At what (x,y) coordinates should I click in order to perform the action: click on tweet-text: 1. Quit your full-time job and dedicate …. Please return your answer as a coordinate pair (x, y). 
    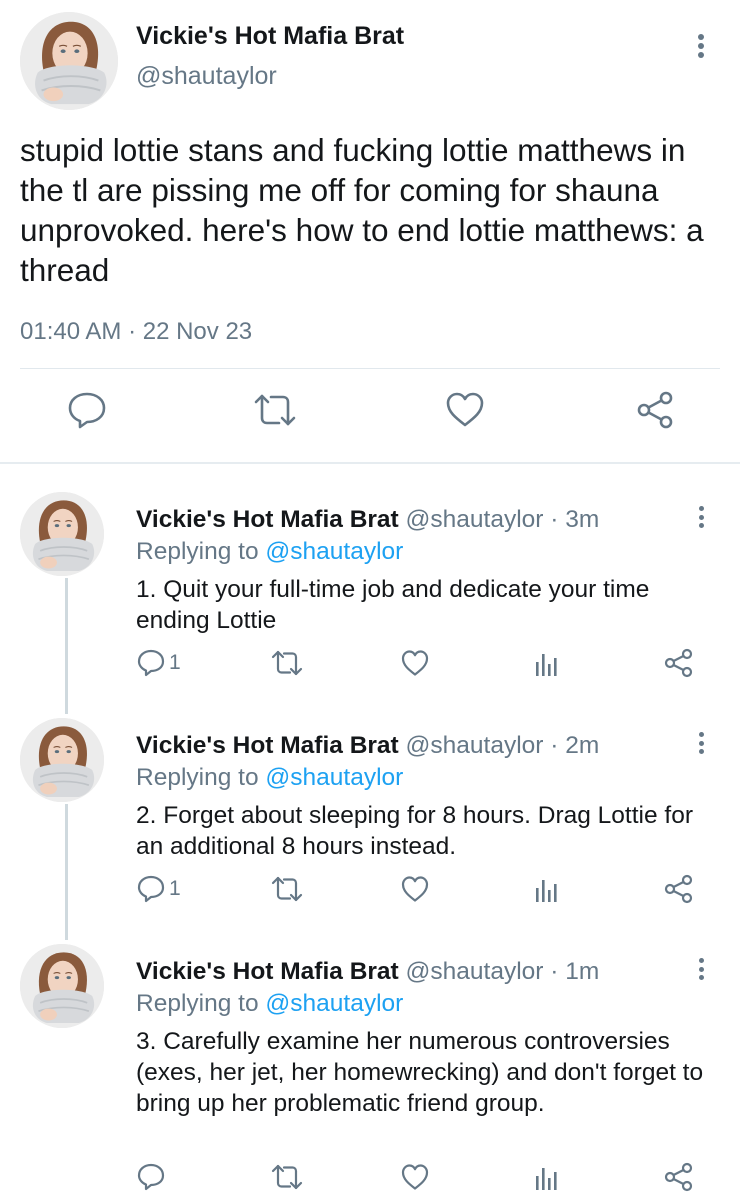
    Looking at the image, I should click on (393, 605).